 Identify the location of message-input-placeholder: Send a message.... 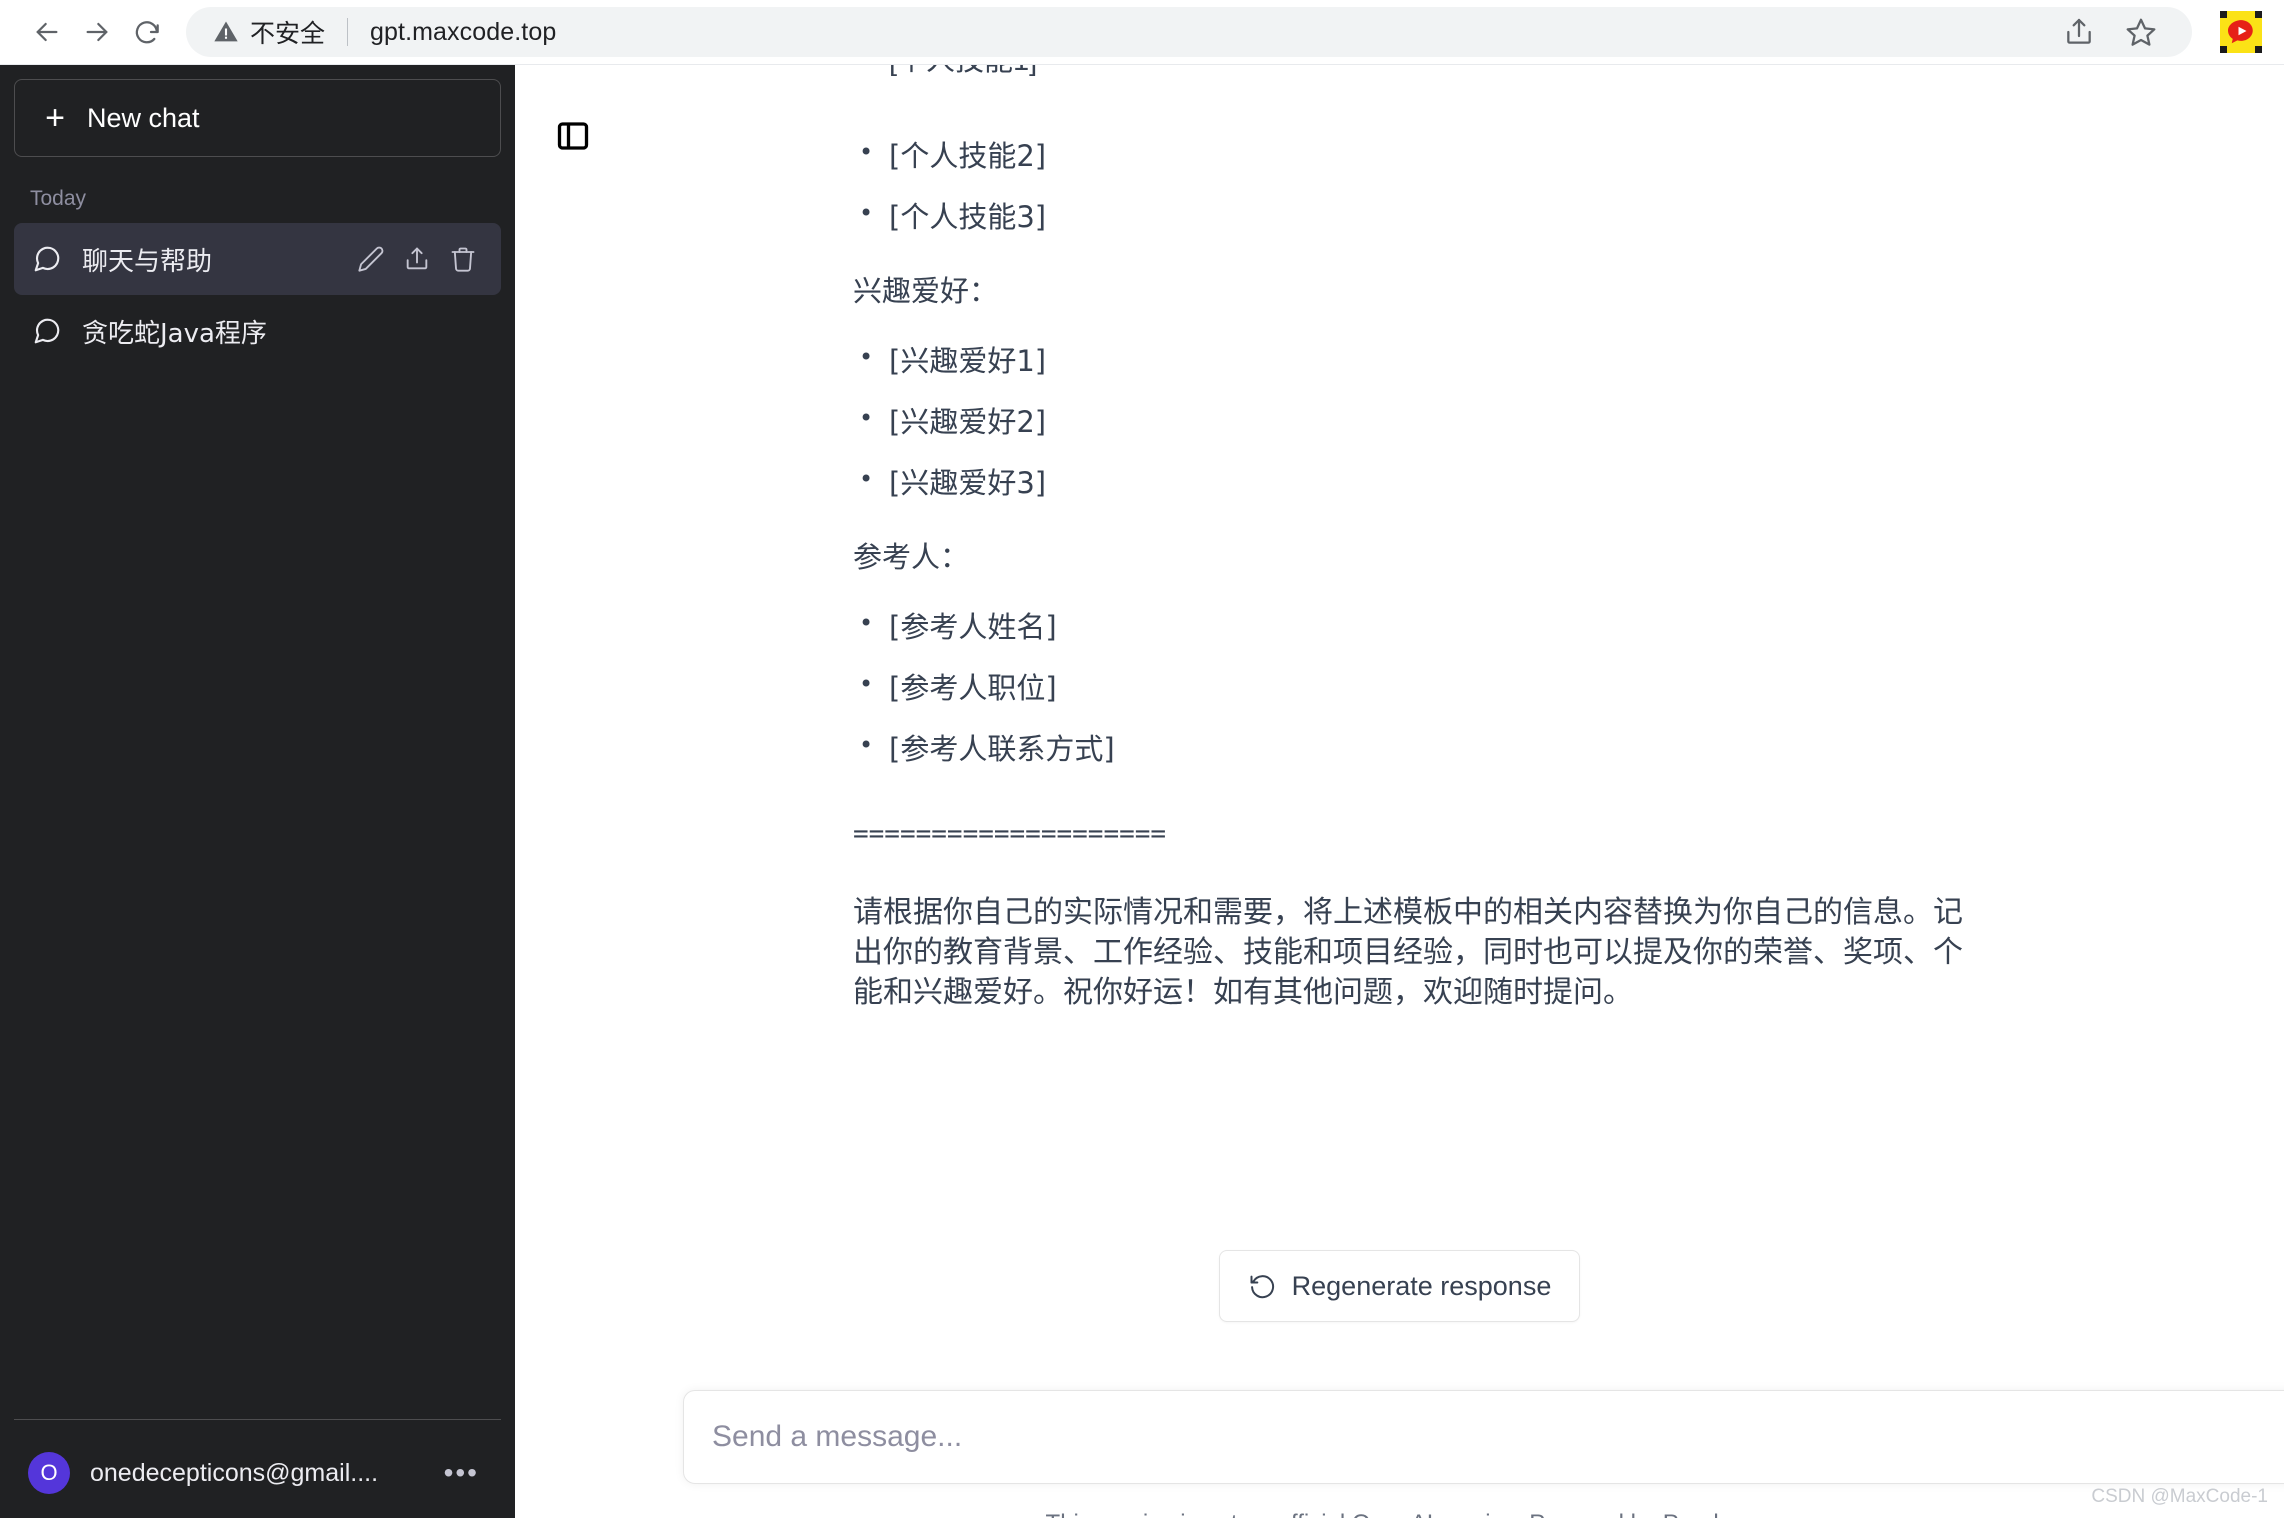
(837, 1436).